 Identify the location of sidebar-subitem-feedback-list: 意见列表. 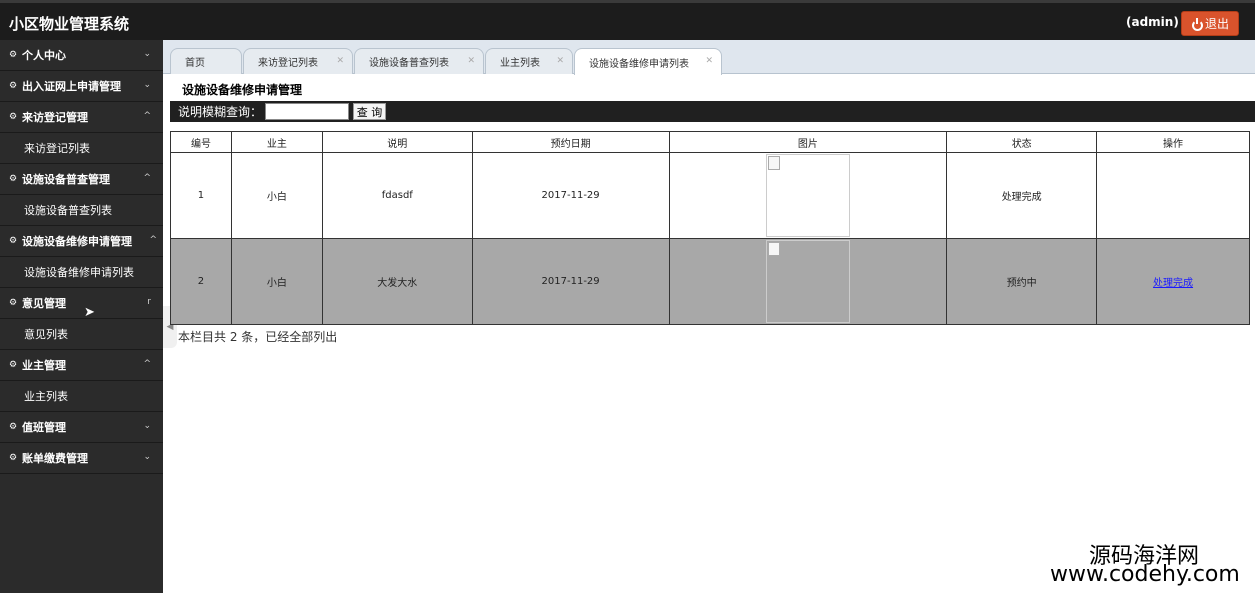
(81, 334).